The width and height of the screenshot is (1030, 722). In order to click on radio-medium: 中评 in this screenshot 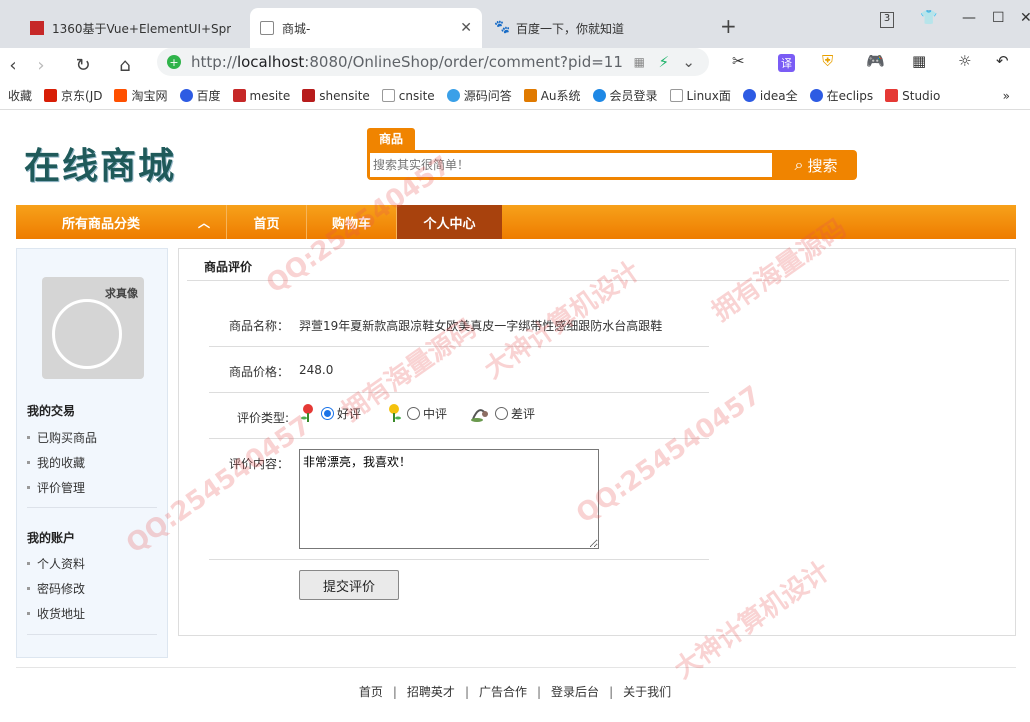, I will do `click(416, 413)`.